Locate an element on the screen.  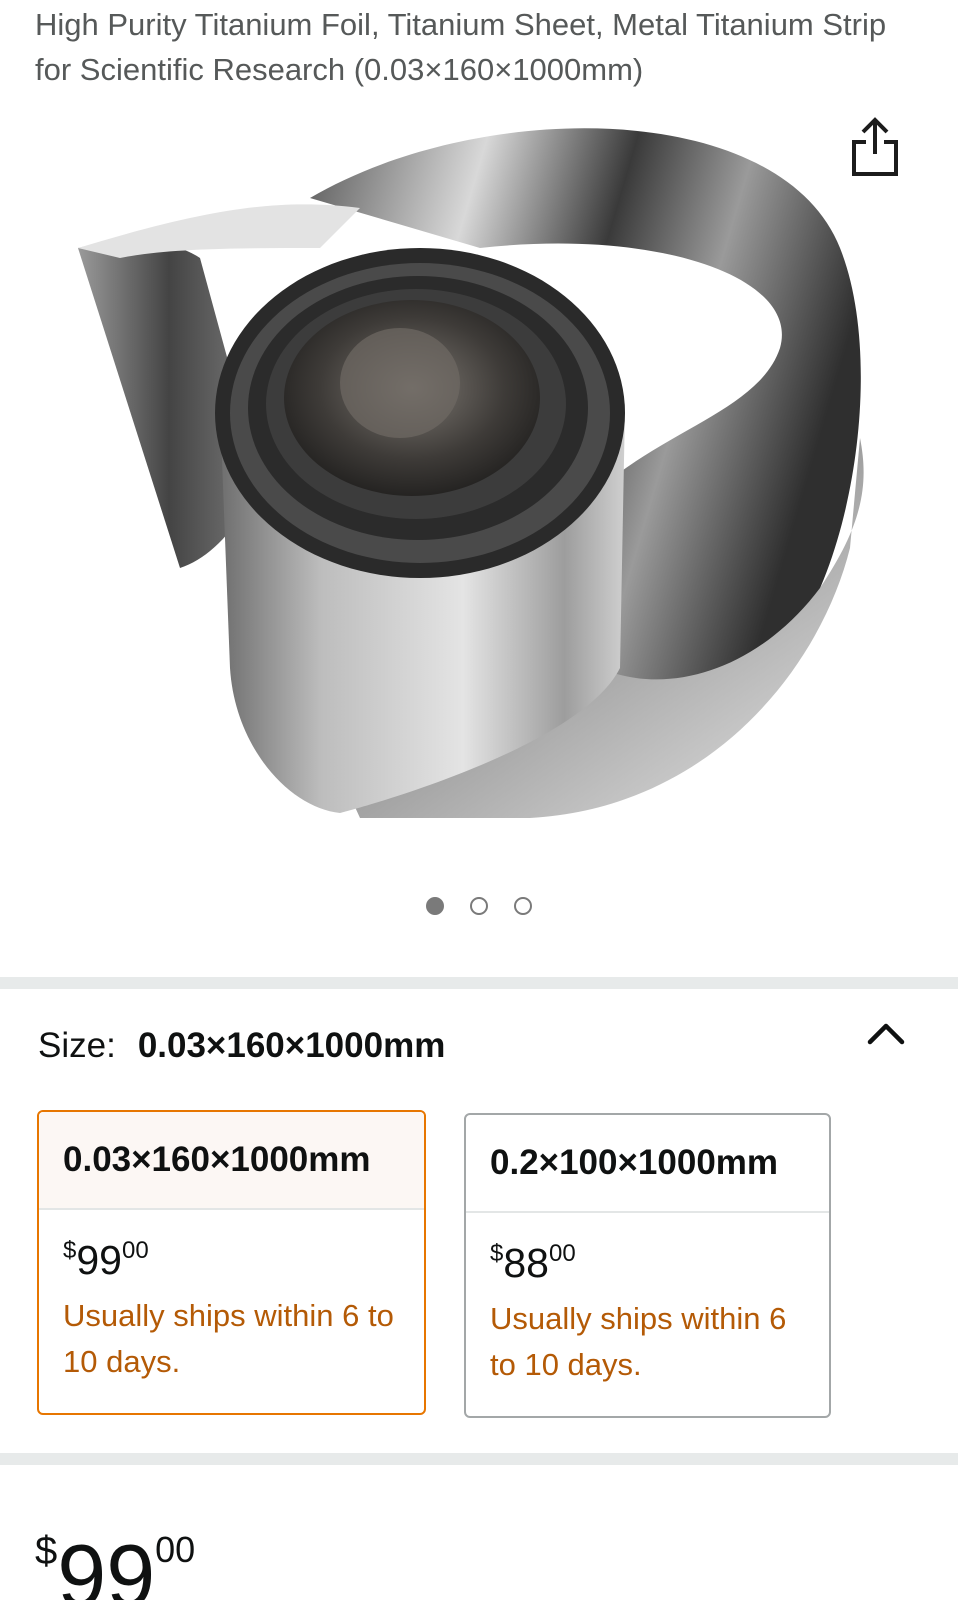
chevron-up-icon is located at coordinates (886, 1034).